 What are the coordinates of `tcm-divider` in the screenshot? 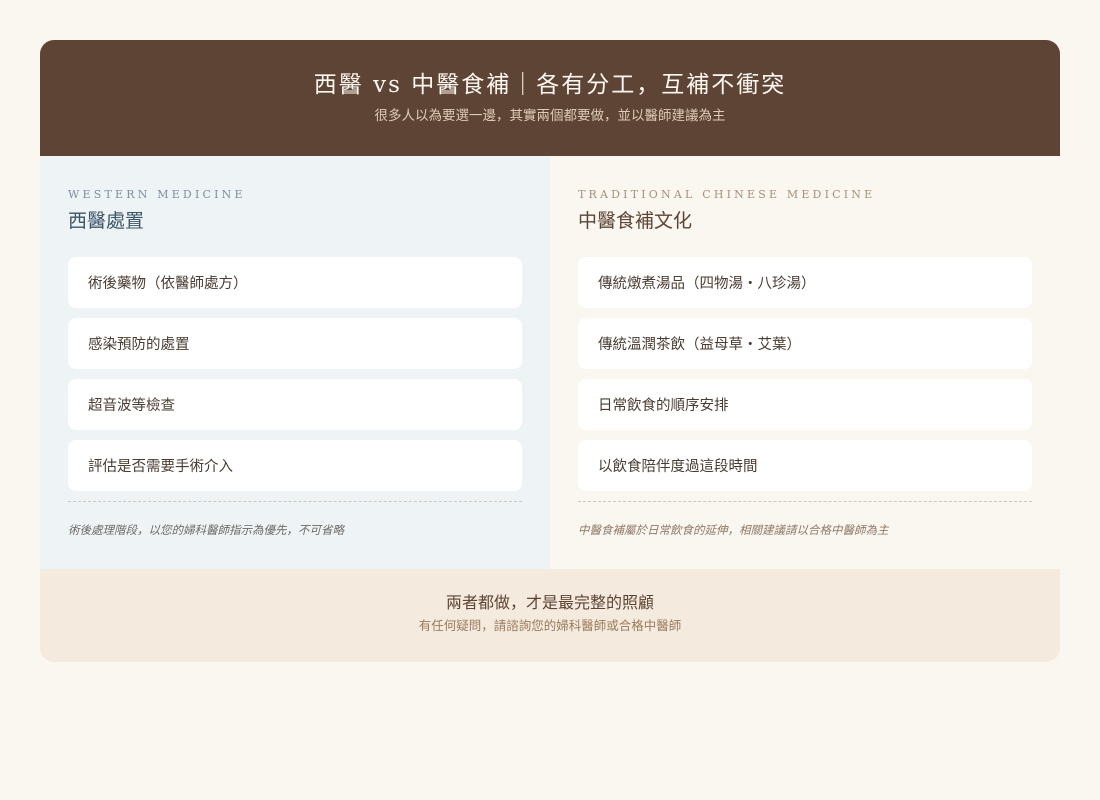 It's located at (805, 501).